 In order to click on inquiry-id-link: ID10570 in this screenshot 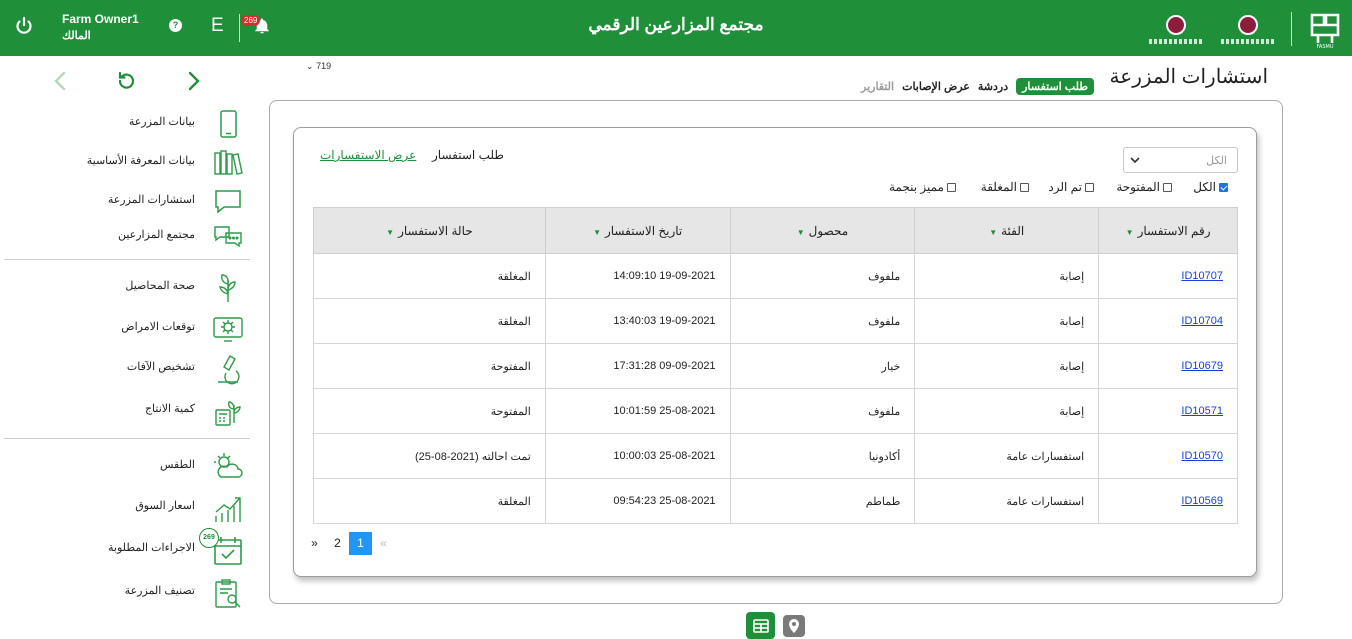, I will do `click(1202, 456)`.